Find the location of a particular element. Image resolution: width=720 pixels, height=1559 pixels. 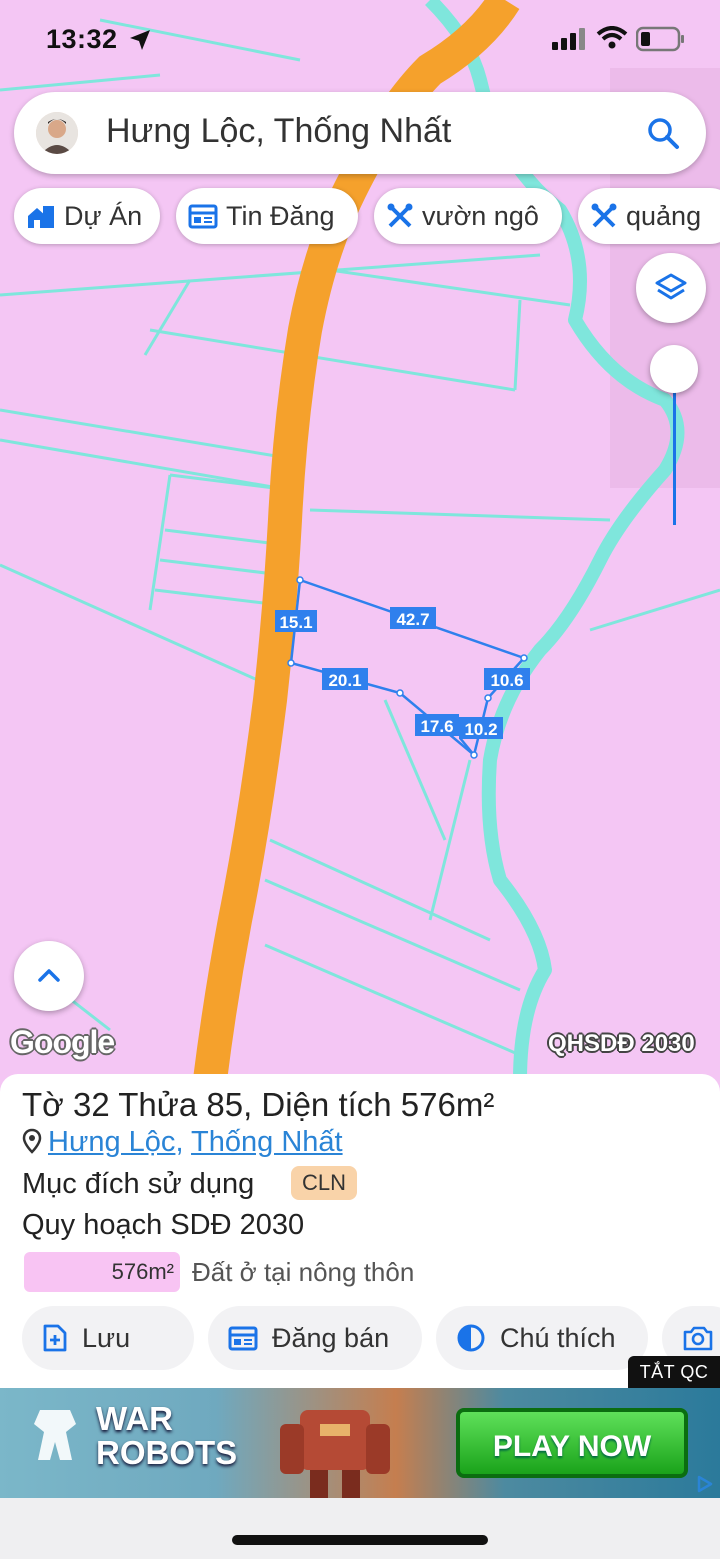

post-sale-label: Đăng bán is located at coordinates (331, 1337).